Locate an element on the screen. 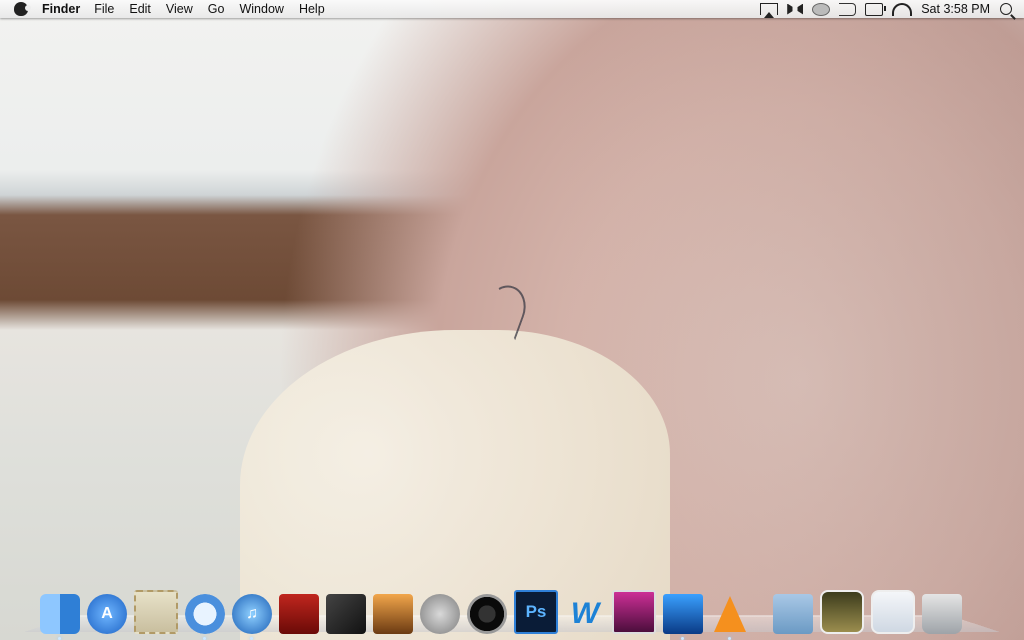 Image resolution: width=1024 pixels, height=640 pixels. app-menu-finder: Finder is located at coordinates (61, 9).